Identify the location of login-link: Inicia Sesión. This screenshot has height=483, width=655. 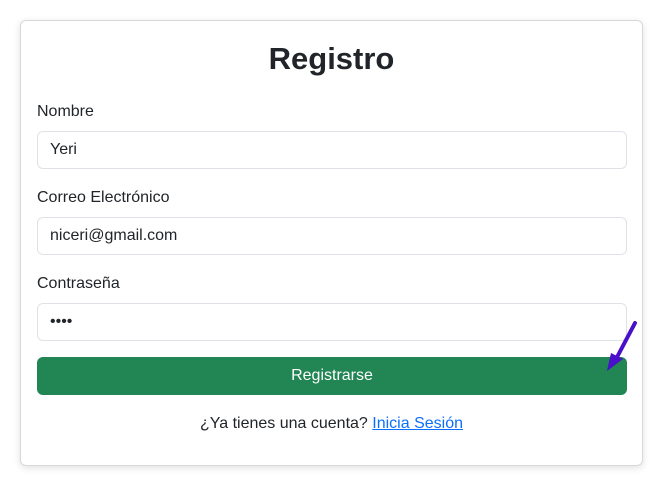
(417, 423).